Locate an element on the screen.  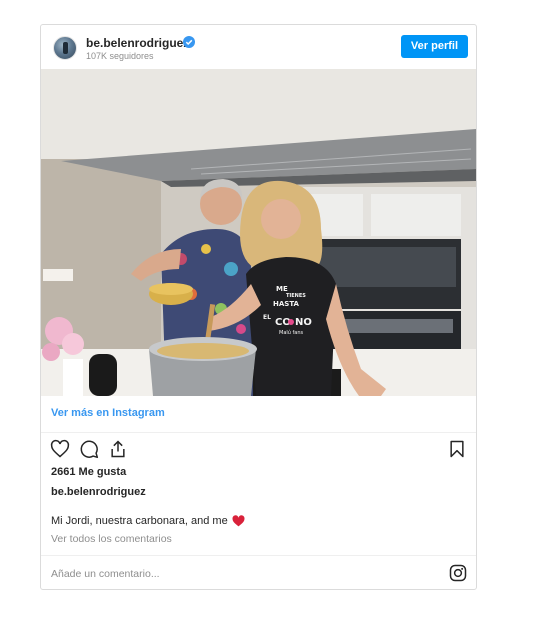
instagram-logo-icon is located at coordinates (458, 573).